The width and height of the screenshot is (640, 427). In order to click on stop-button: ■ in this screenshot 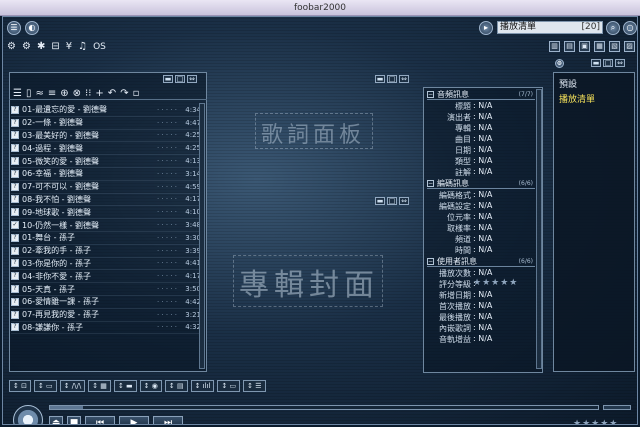, I will do `click(74, 420)`.